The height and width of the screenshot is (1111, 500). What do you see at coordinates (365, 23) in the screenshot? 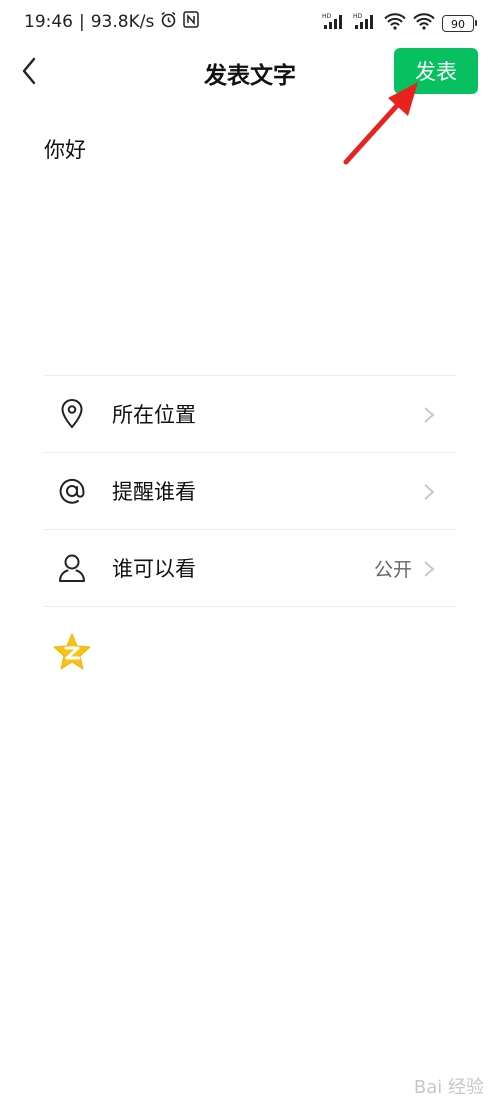
I see `signal-icon-2: HD` at bounding box center [365, 23].